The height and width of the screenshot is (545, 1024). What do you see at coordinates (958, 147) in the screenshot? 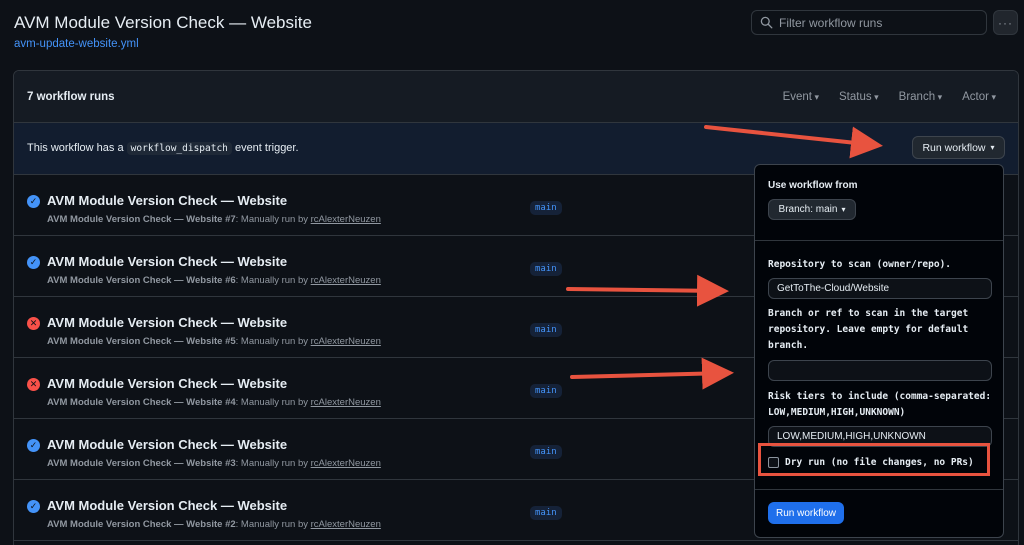
I see `run-workflow-dropdown-button: Run workflow ▾` at bounding box center [958, 147].